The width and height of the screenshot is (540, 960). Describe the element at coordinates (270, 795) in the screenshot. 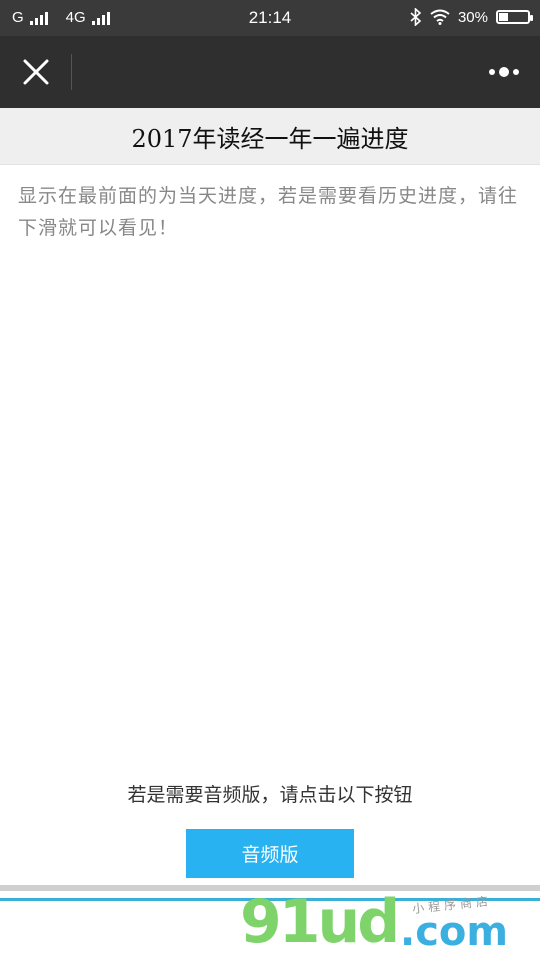

I see `audio-prompt: 若是需要音频版，请点击以下按钮` at that location.